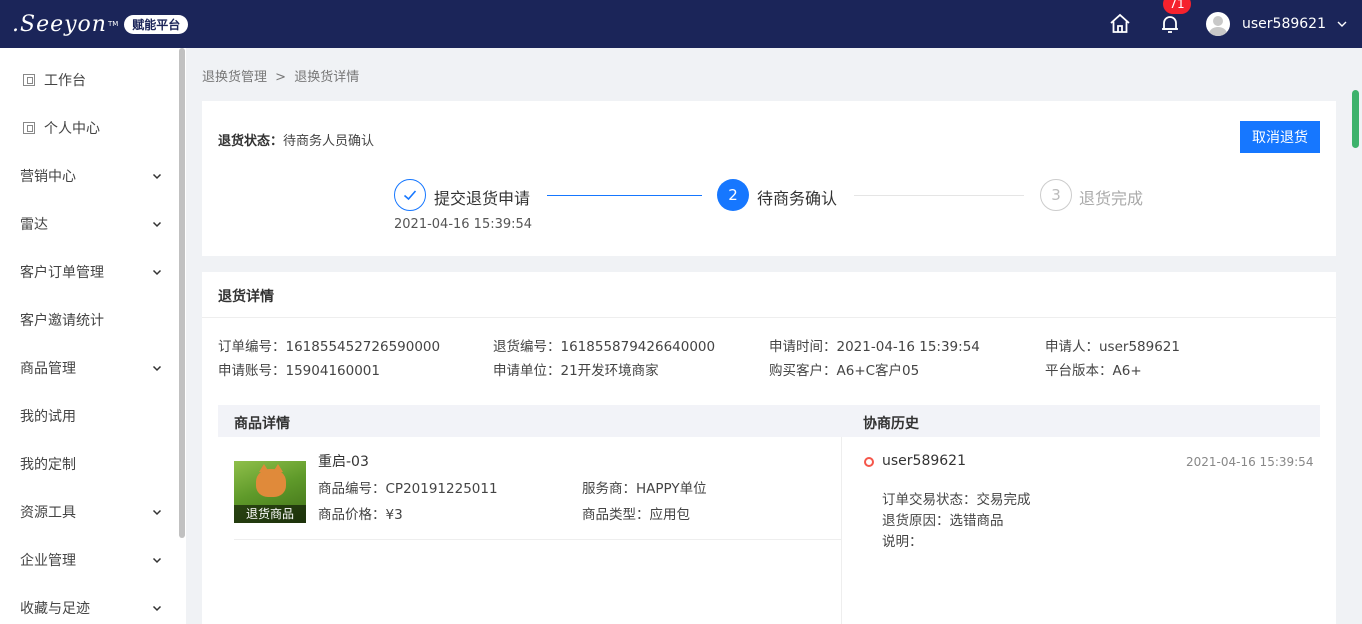 The width and height of the screenshot is (1362, 624). Describe the element at coordinates (93, 224) in the screenshot. I see `sidebar-item-3: 雷达` at that location.